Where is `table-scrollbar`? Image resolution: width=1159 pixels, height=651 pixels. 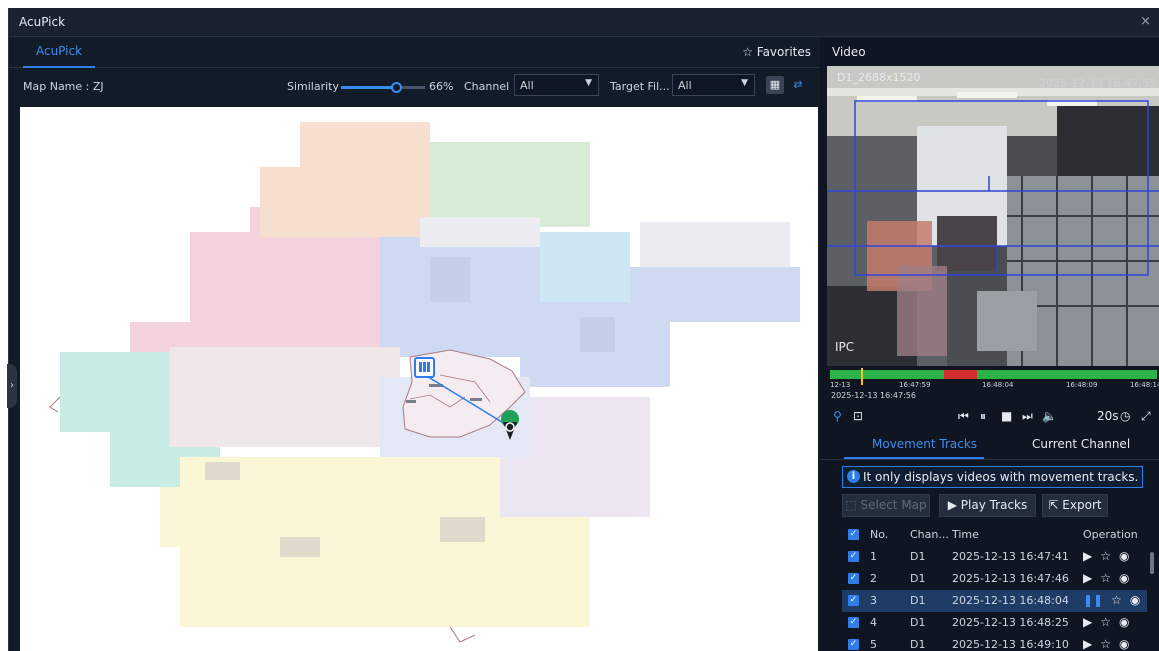 table-scrollbar is located at coordinates (1152, 563).